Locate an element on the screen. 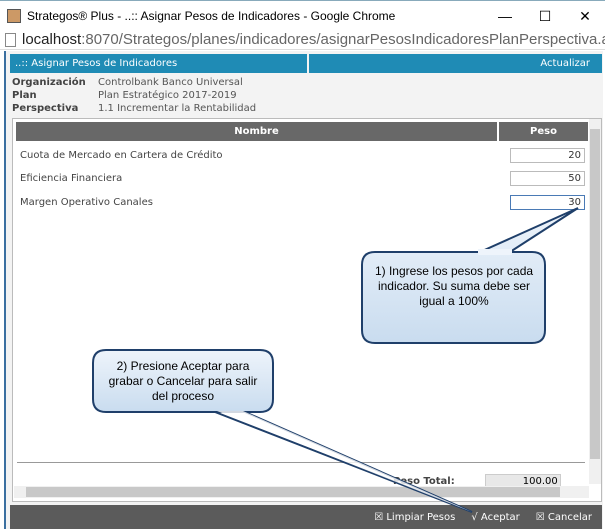 The width and height of the screenshot is (605, 529). refresh-button: Actualizar is located at coordinates (455, 63).